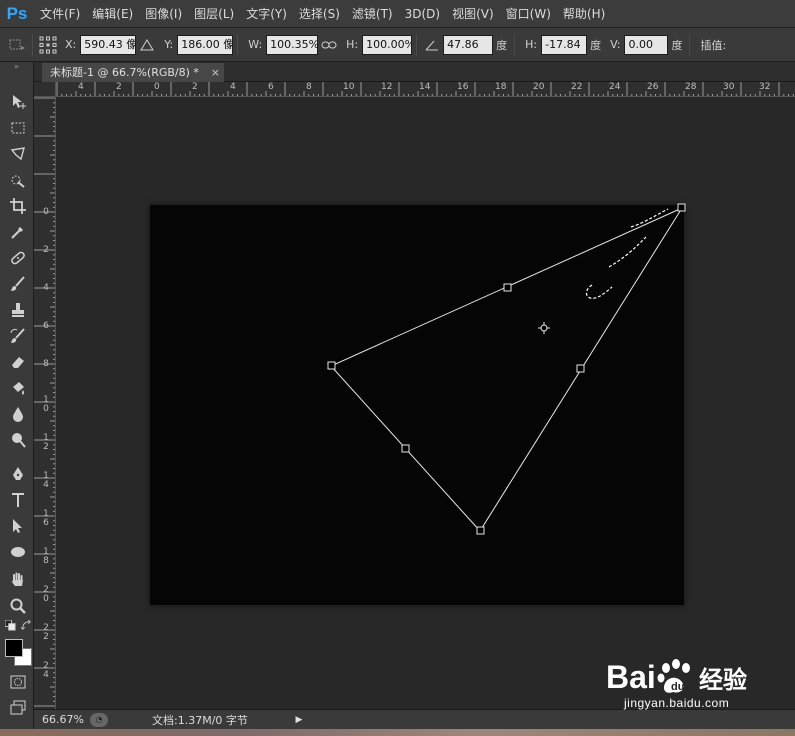 This screenshot has width=795, height=736. I want to click on hskew-unit: 度, so click(596, 45).